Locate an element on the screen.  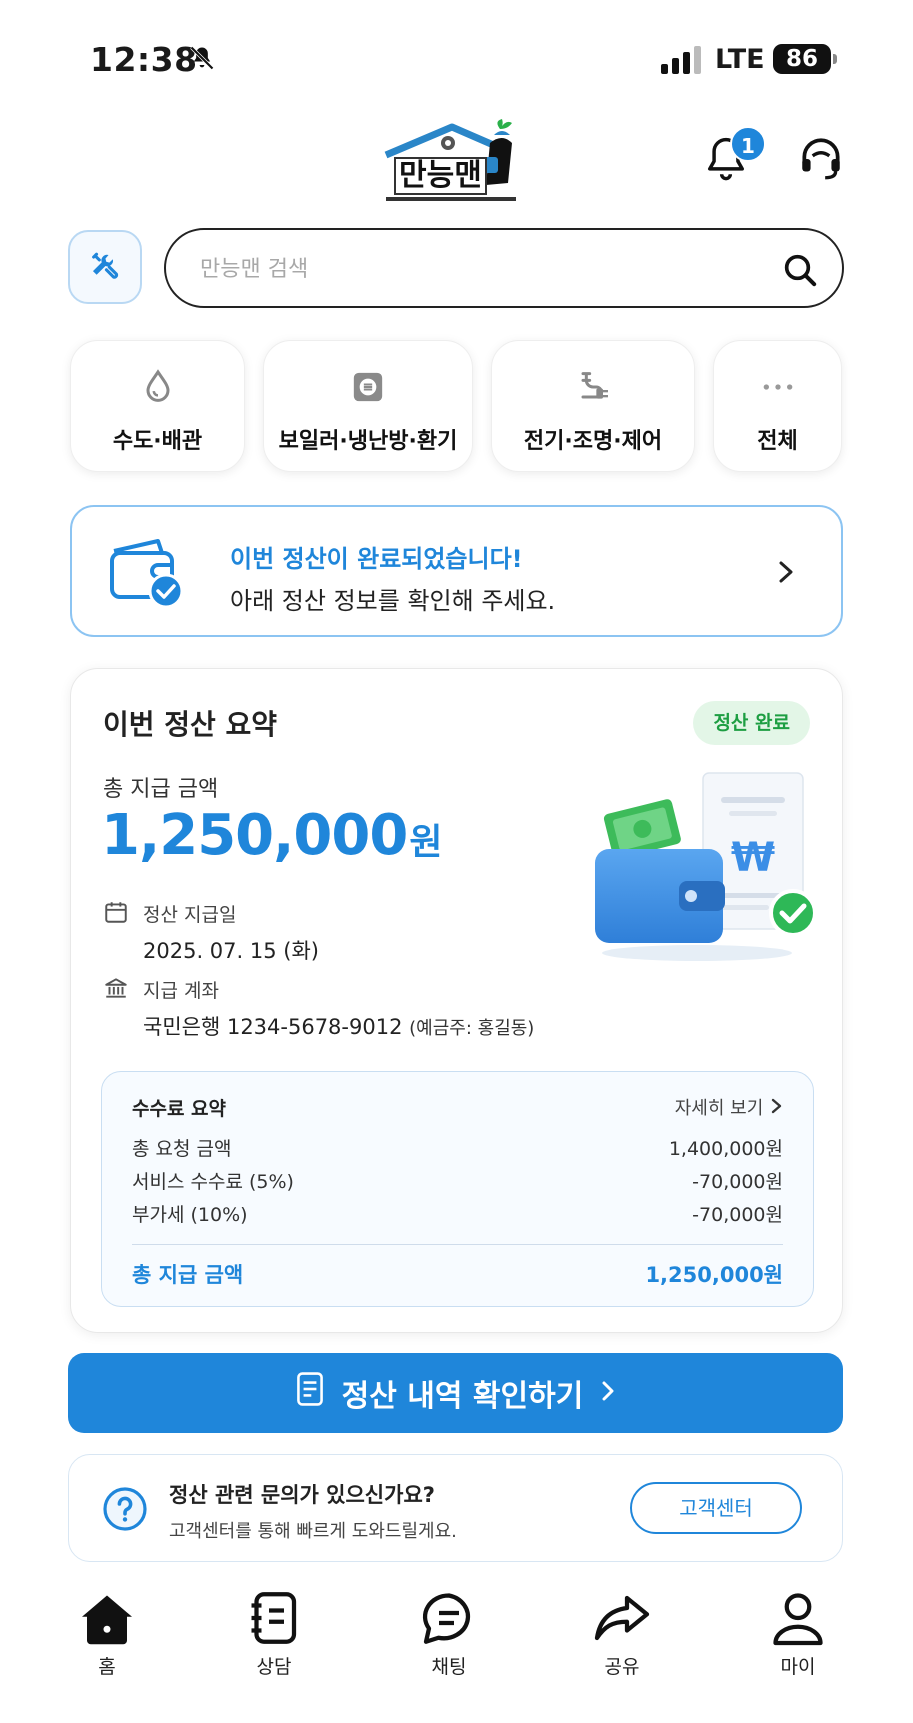
app-logo: 만능맨 is located at coordinates (458, 158).